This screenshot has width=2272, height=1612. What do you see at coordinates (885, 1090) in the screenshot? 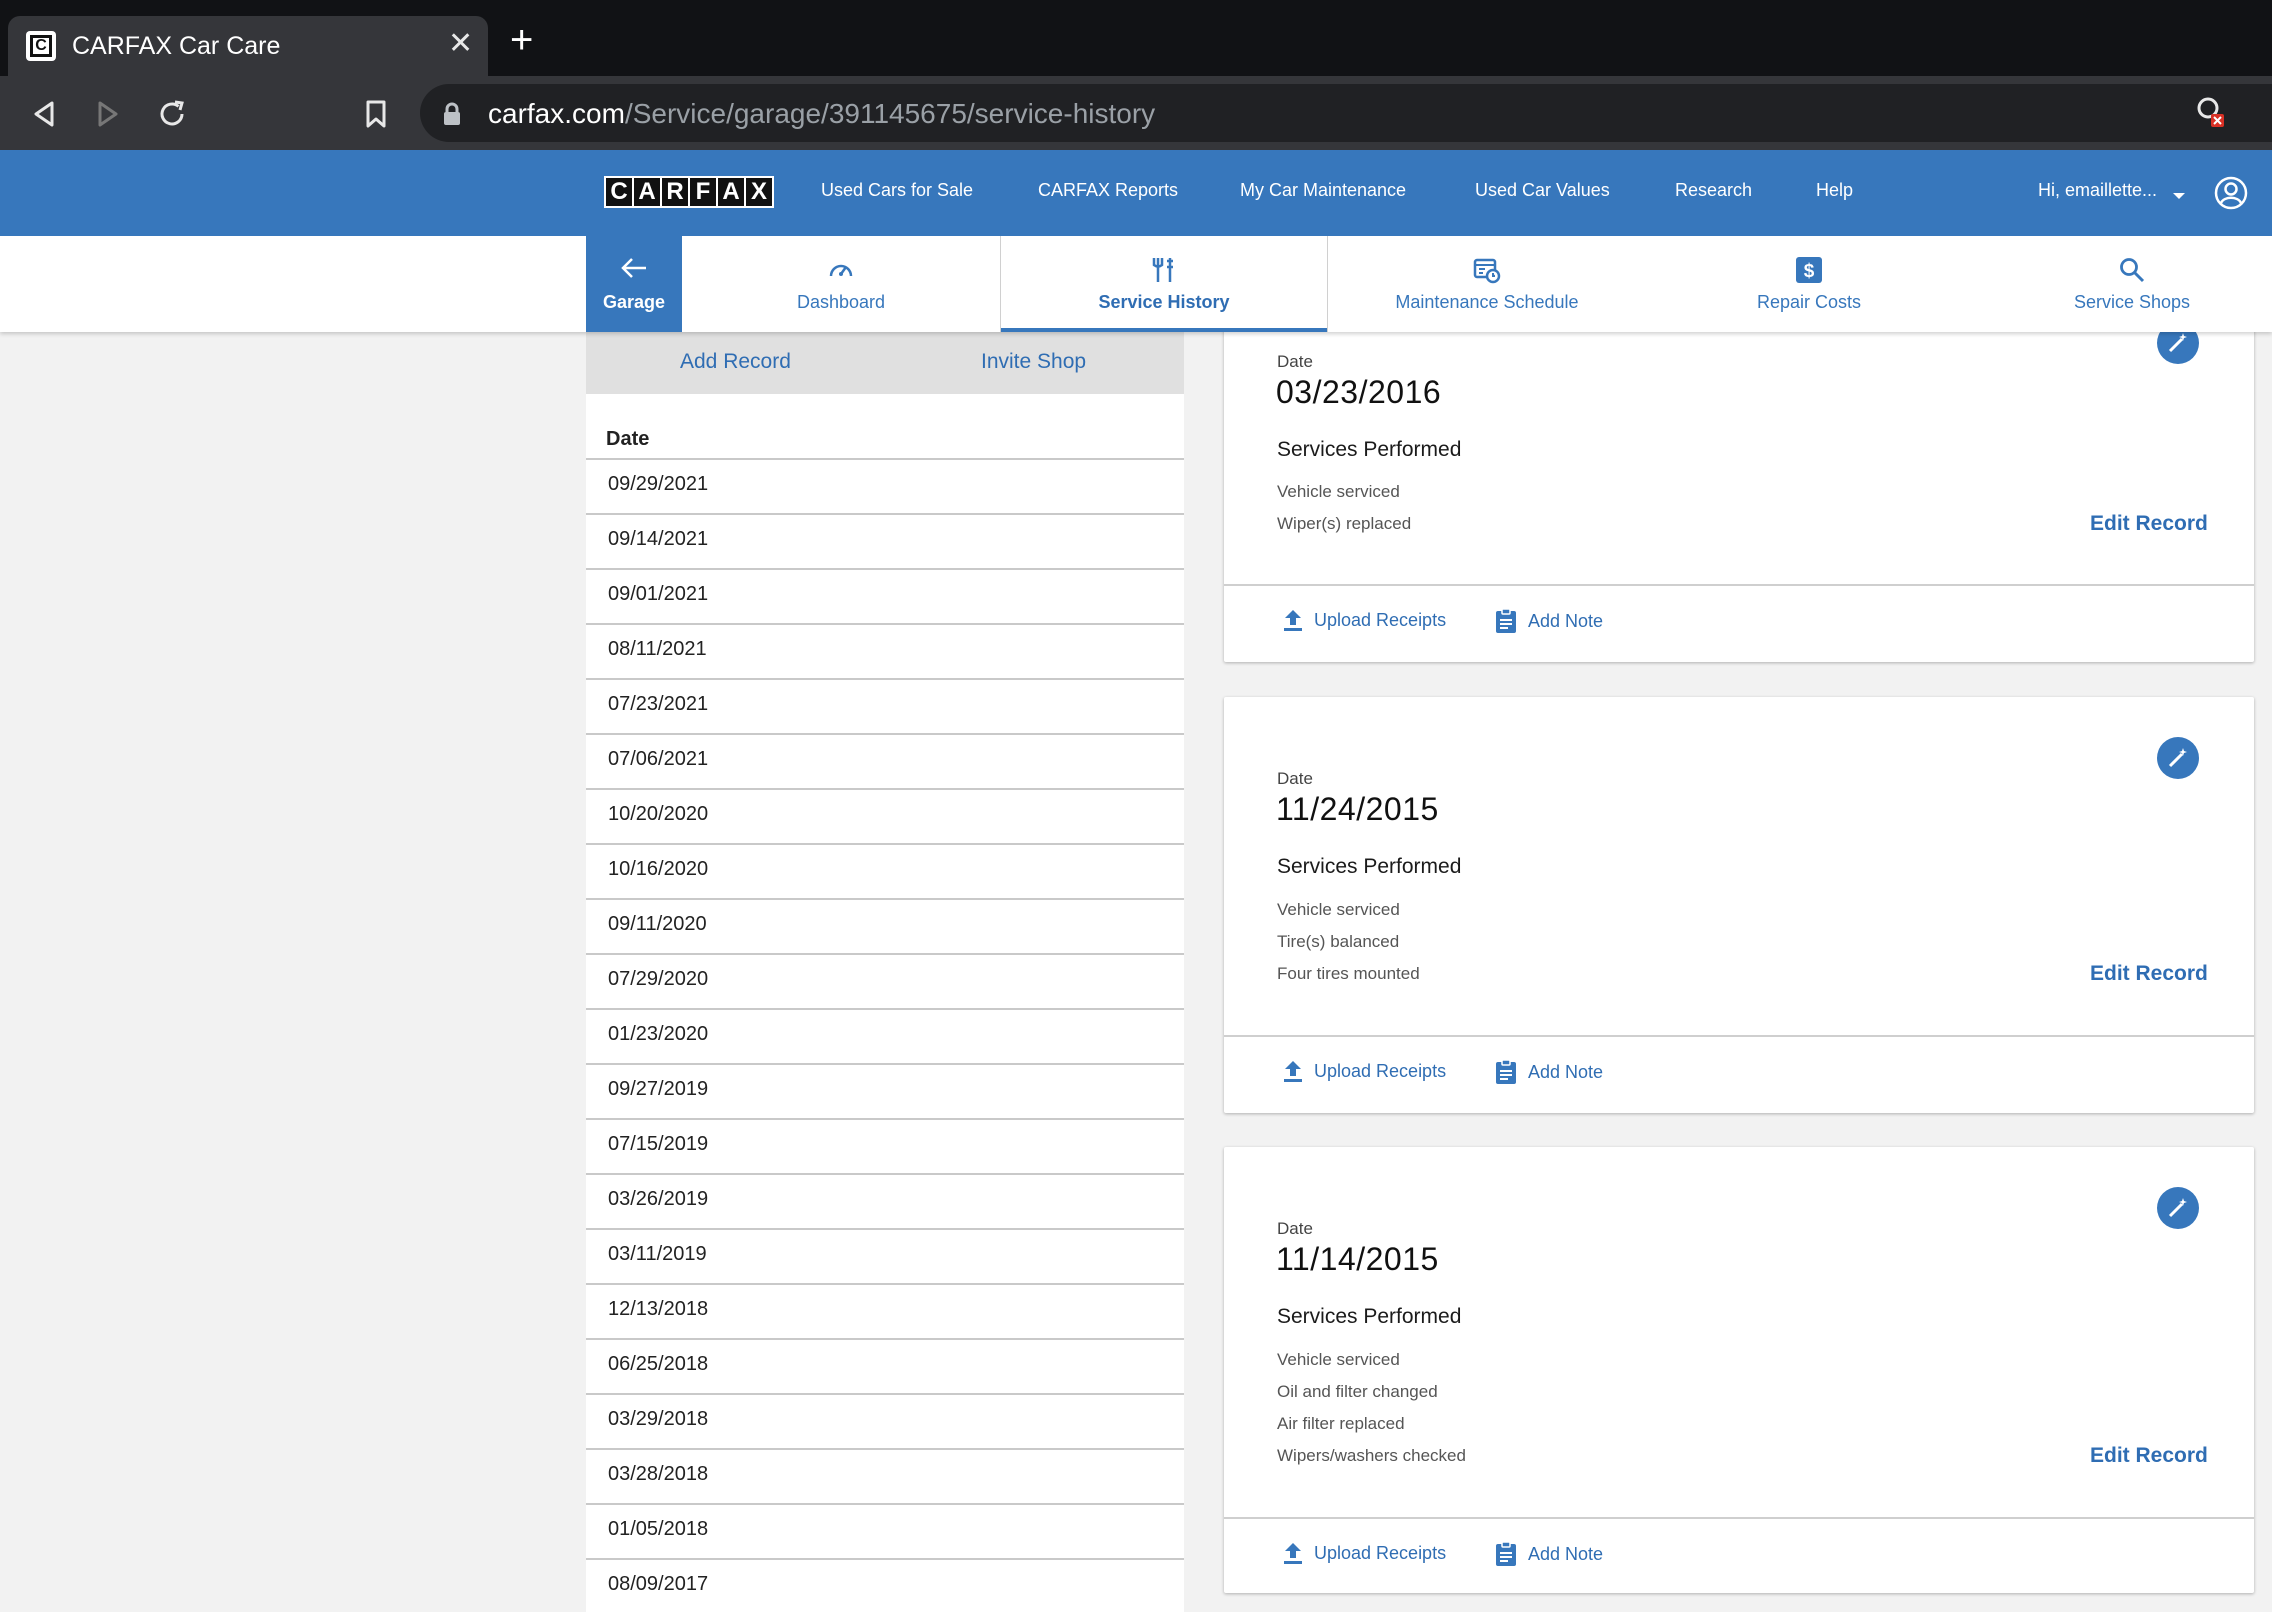
I see `list-item: 09/27/2019` at bounding box center [885, 1090].